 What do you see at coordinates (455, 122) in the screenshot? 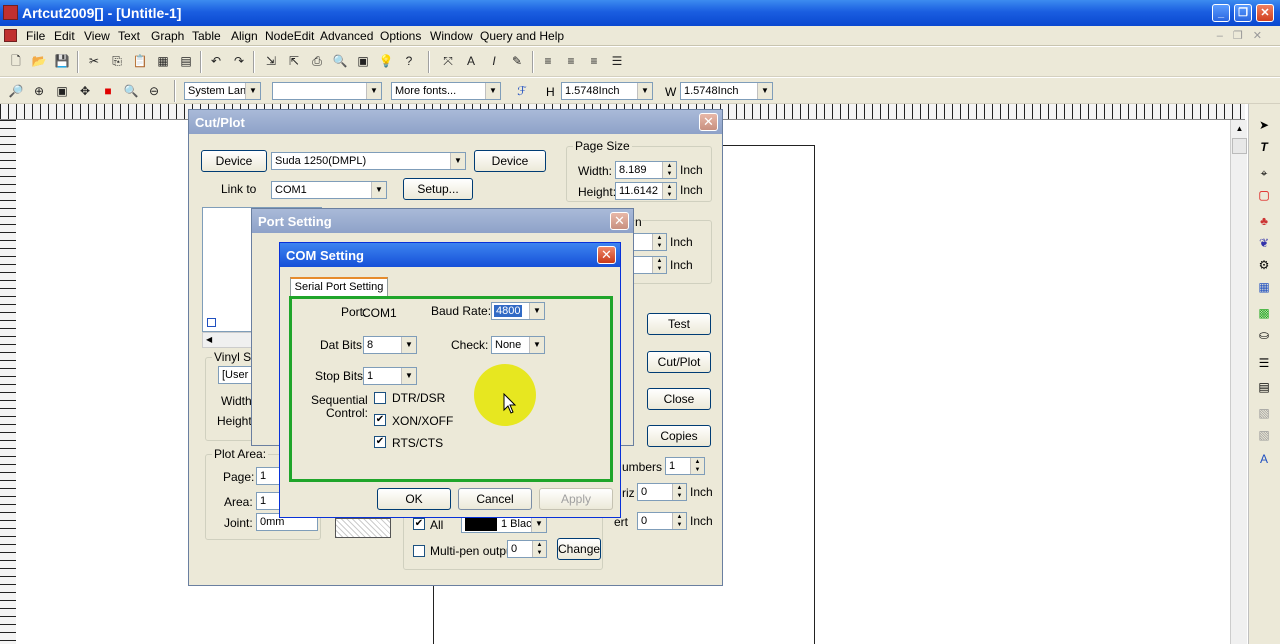
I see `cut-plot-title: Cut/Plot` at bounding box center [455, 122].